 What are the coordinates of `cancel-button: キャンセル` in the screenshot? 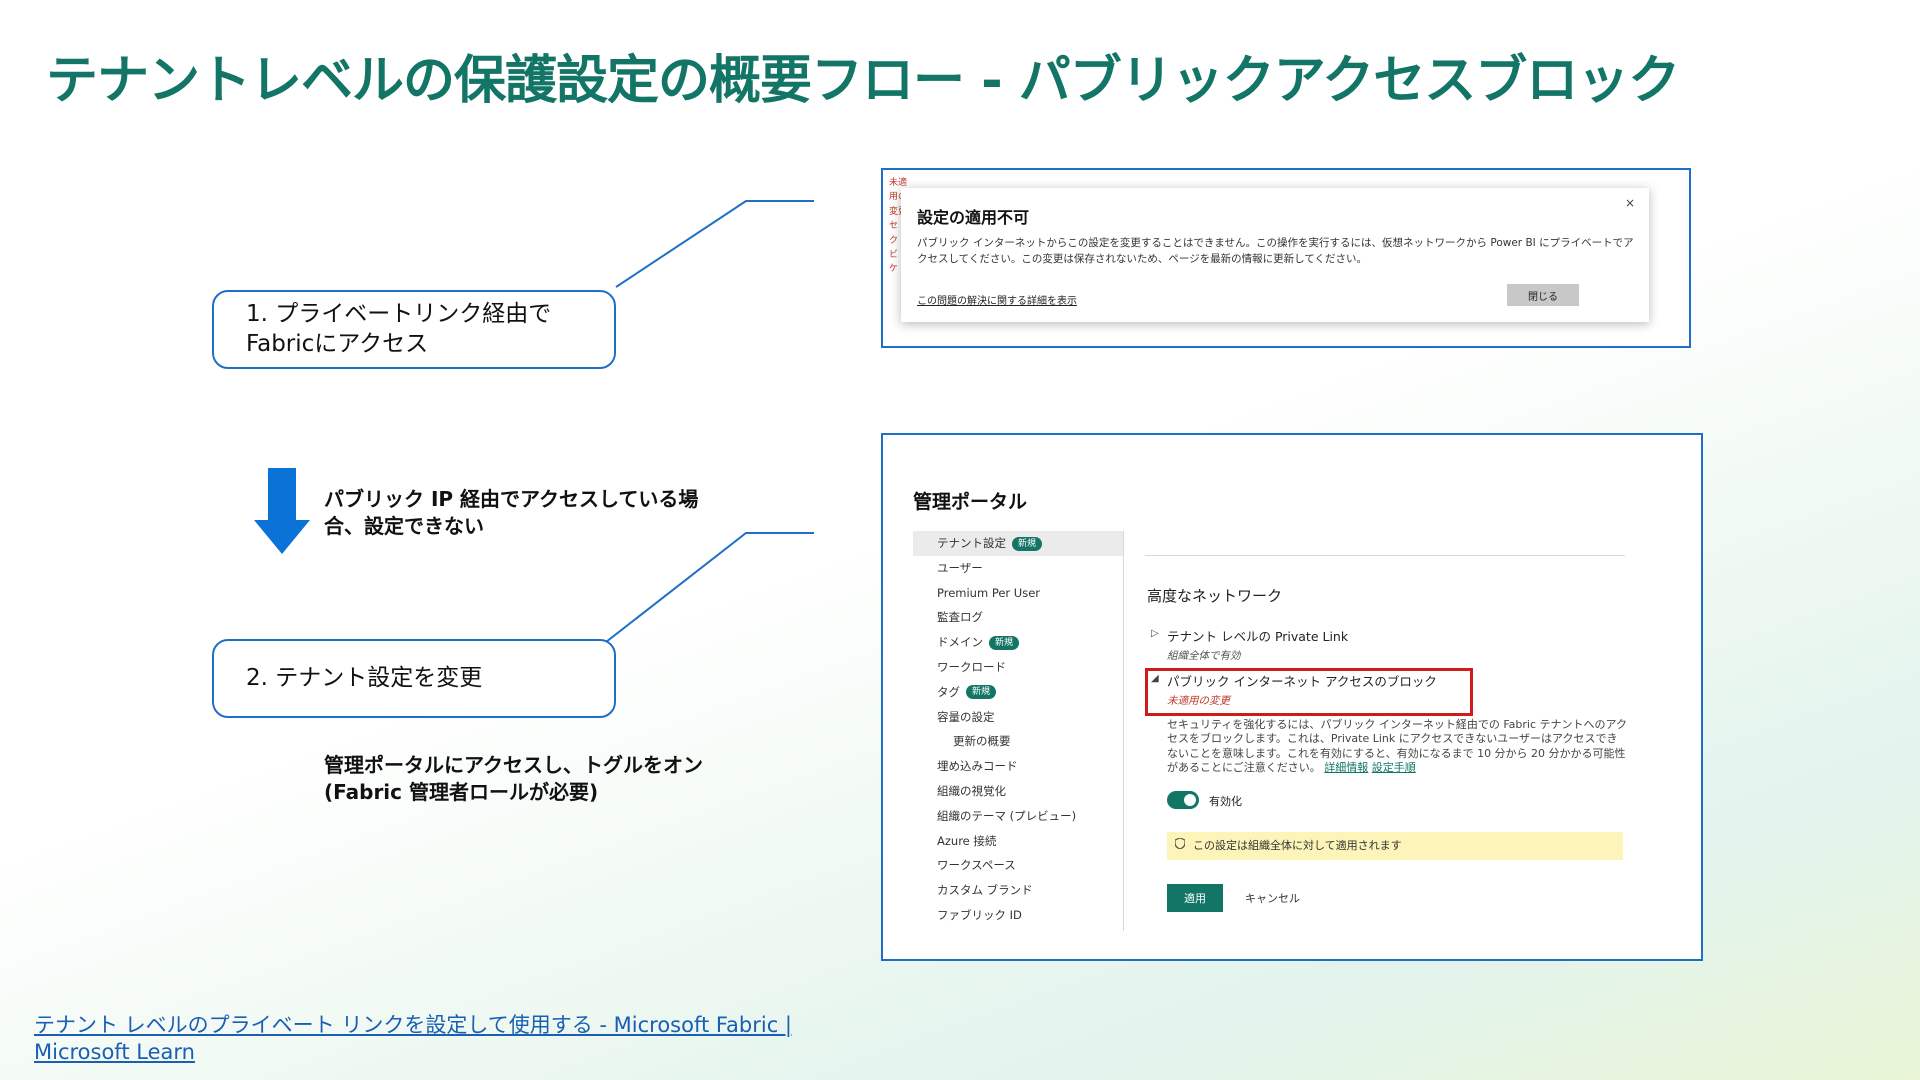 It's located at (1272, 898).